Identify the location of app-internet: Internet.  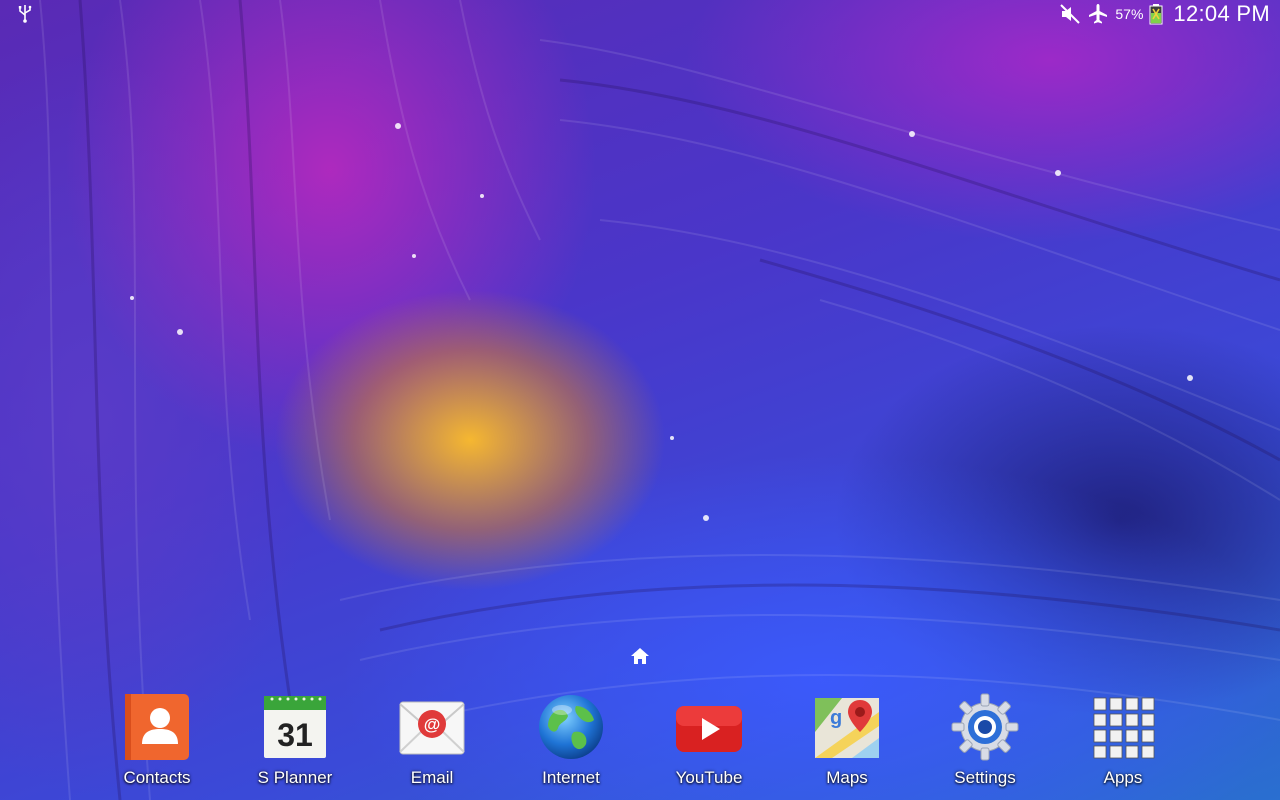
(571, 742).